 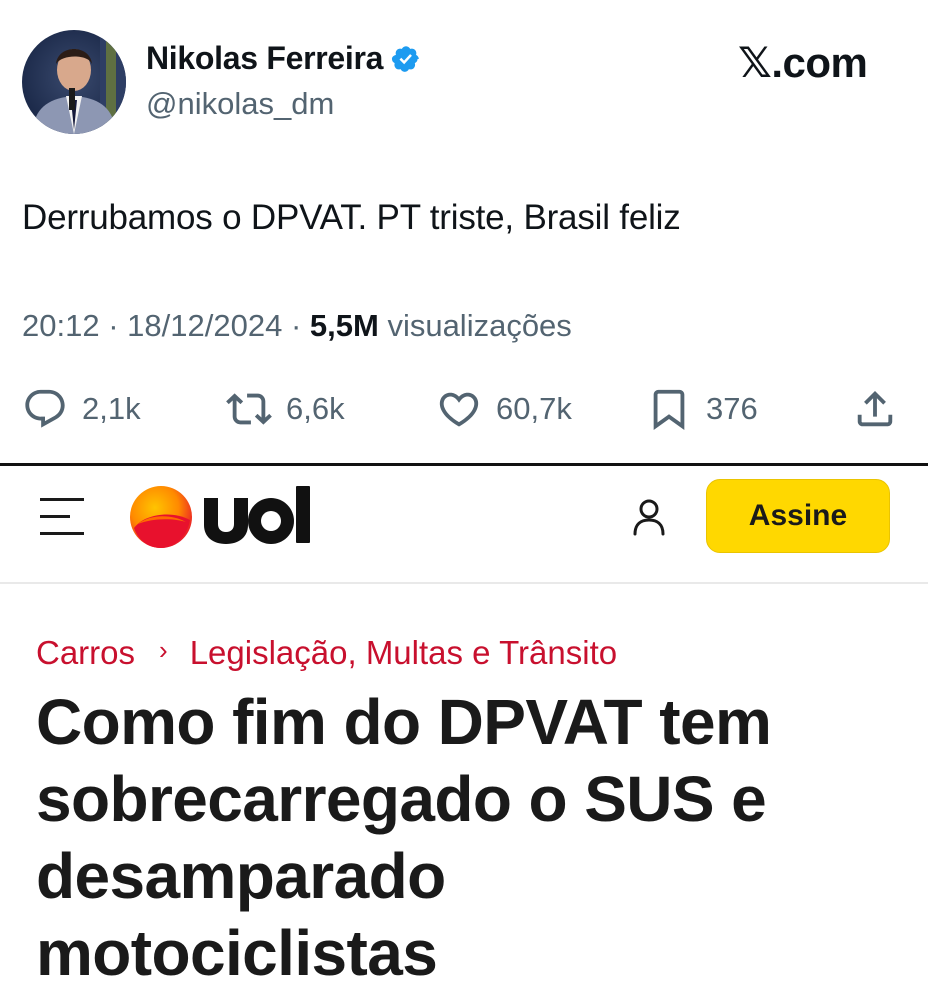 What do you see at coordinates (163, 649) in the screenshot?
I see `breadcrumb-chevron-icon: ›` at bounding box center [163, 649].